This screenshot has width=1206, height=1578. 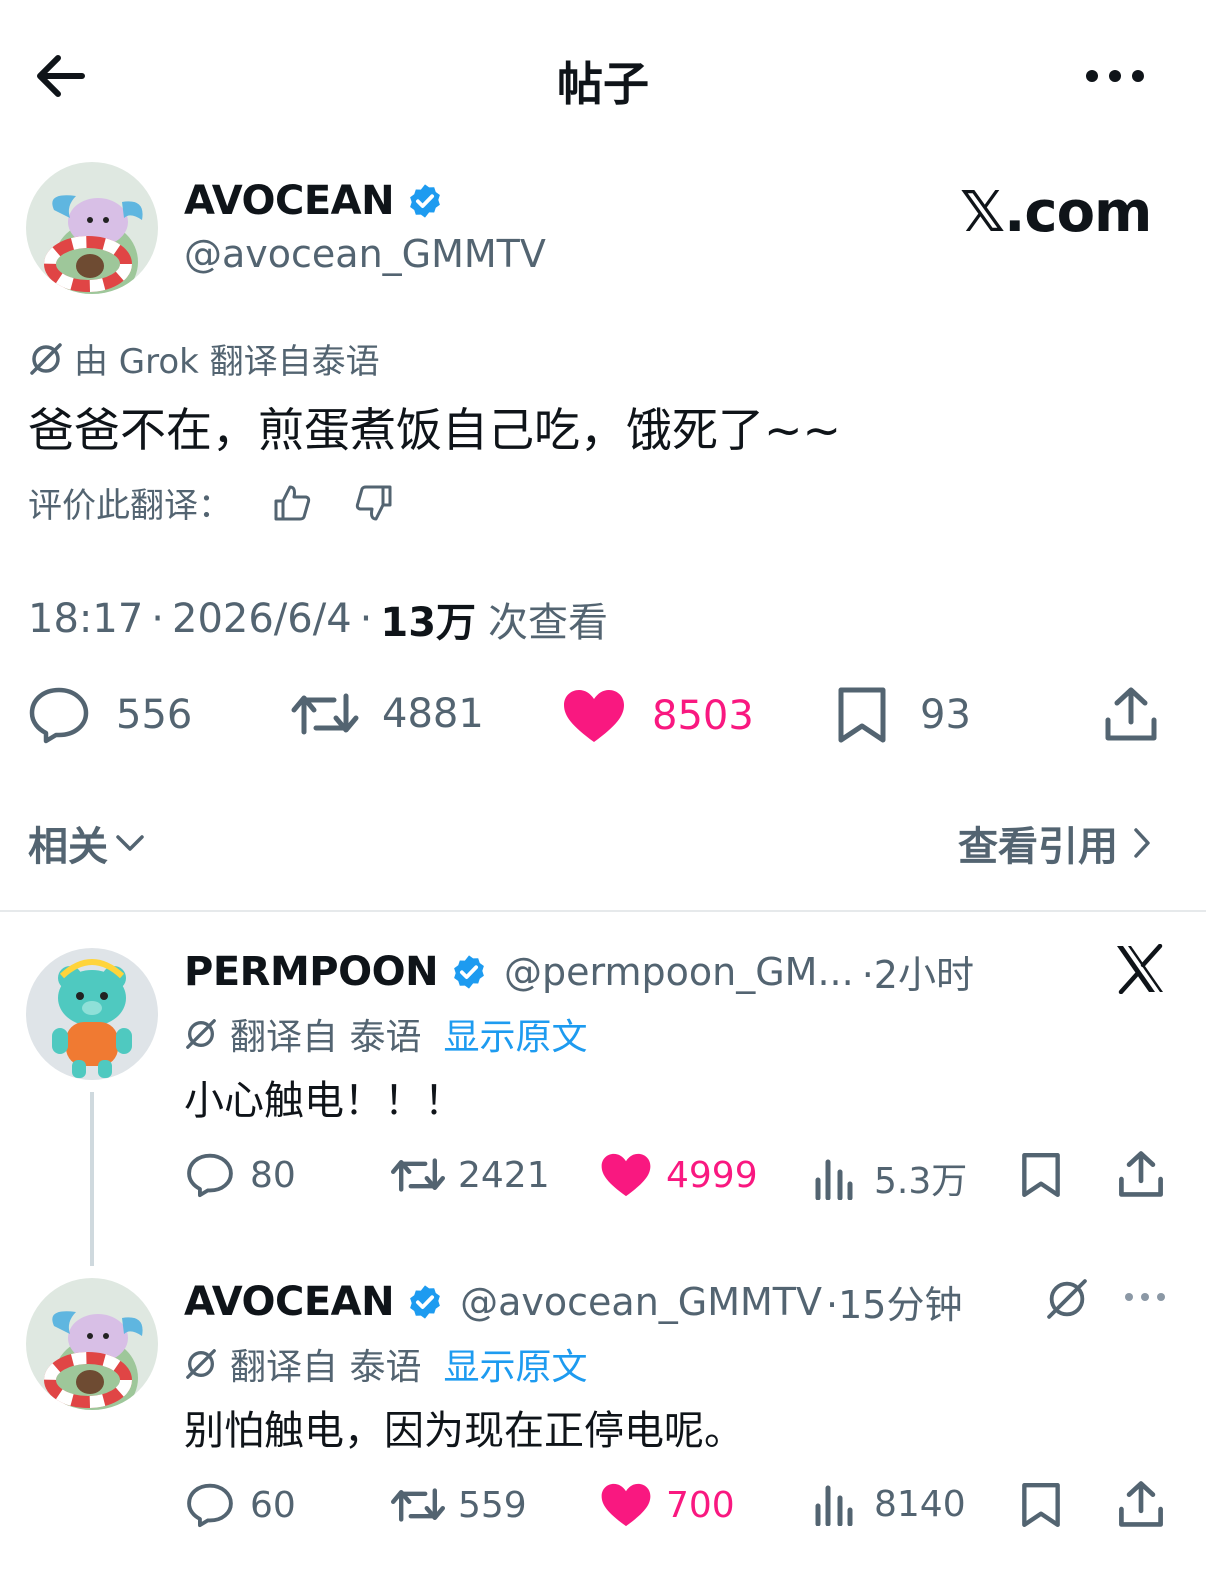 I want to click on thumbs-up-button, so click(x=292, y=503).